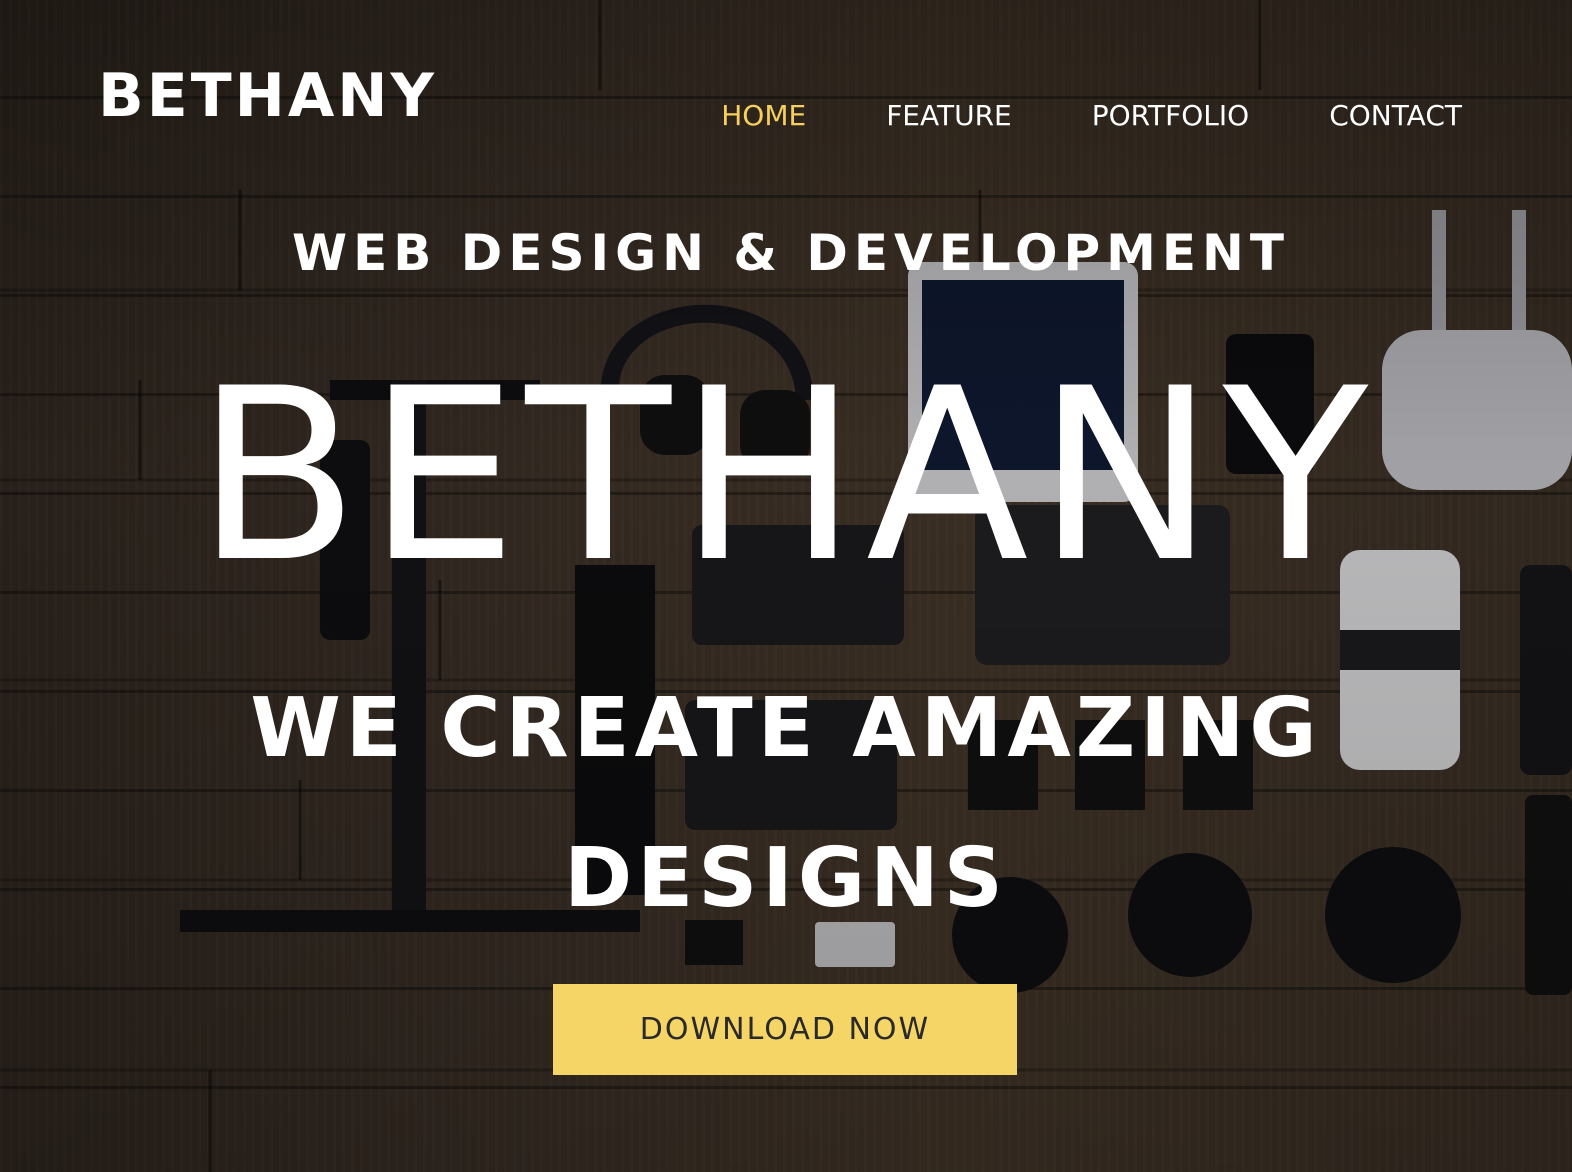 This screenshot has height=1172, width=1572. What do you see at coordinates (786, 878) in the screenshot?
I see `hero-subtitle-line-2: DESIGNS` at bounding box center [786, 878].